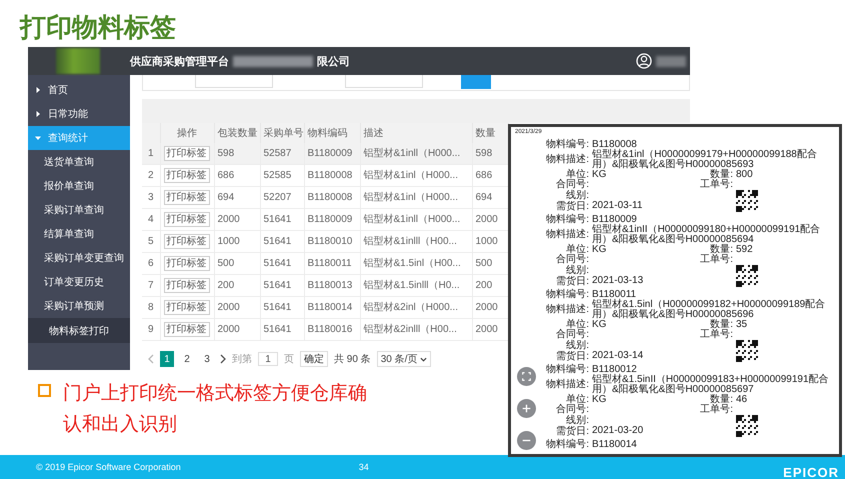 Image resolution: width=845 pixels, height=479 pixels. What do you see at coordinates (179, 61) in the screenshot?
I see `app-title: 供应商采购管理平台` at bounding box center [179, 61].